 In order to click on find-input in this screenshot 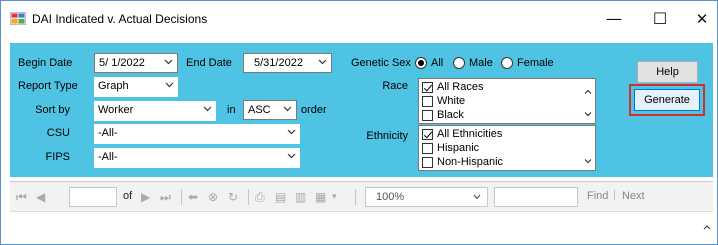, I will do `click(536, 197)`.